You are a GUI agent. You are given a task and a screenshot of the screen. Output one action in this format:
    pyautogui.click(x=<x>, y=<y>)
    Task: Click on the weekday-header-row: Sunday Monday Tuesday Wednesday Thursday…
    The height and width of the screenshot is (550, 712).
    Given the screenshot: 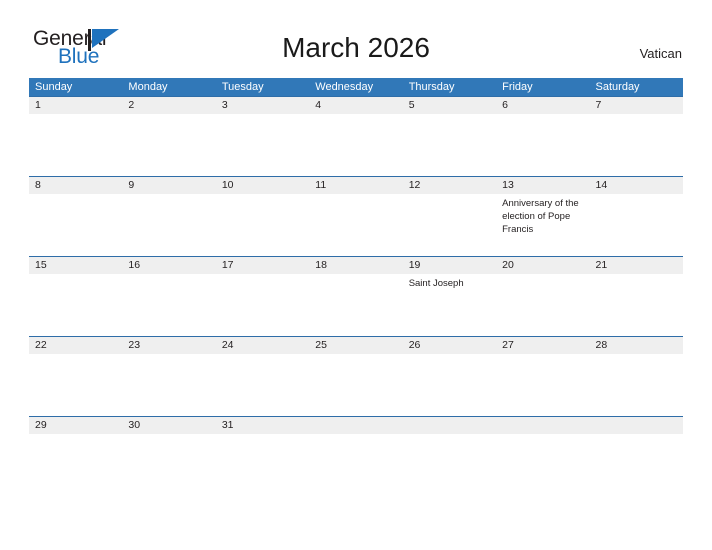 What is the action you would take?
    pyautogui.click(x=356, y=87)
    